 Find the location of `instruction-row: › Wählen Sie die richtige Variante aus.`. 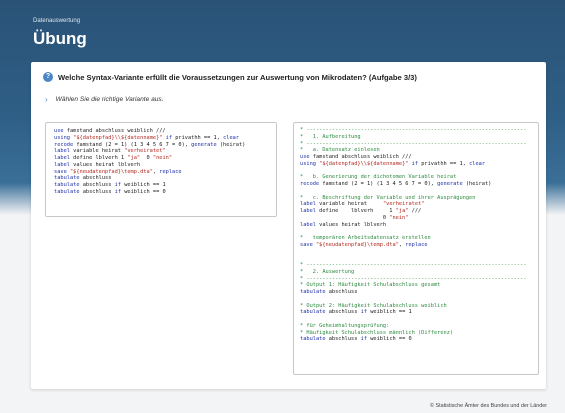

instruction-row: › Wählen Sie die richtige Variante aus. is located at coordinates (104, 99).